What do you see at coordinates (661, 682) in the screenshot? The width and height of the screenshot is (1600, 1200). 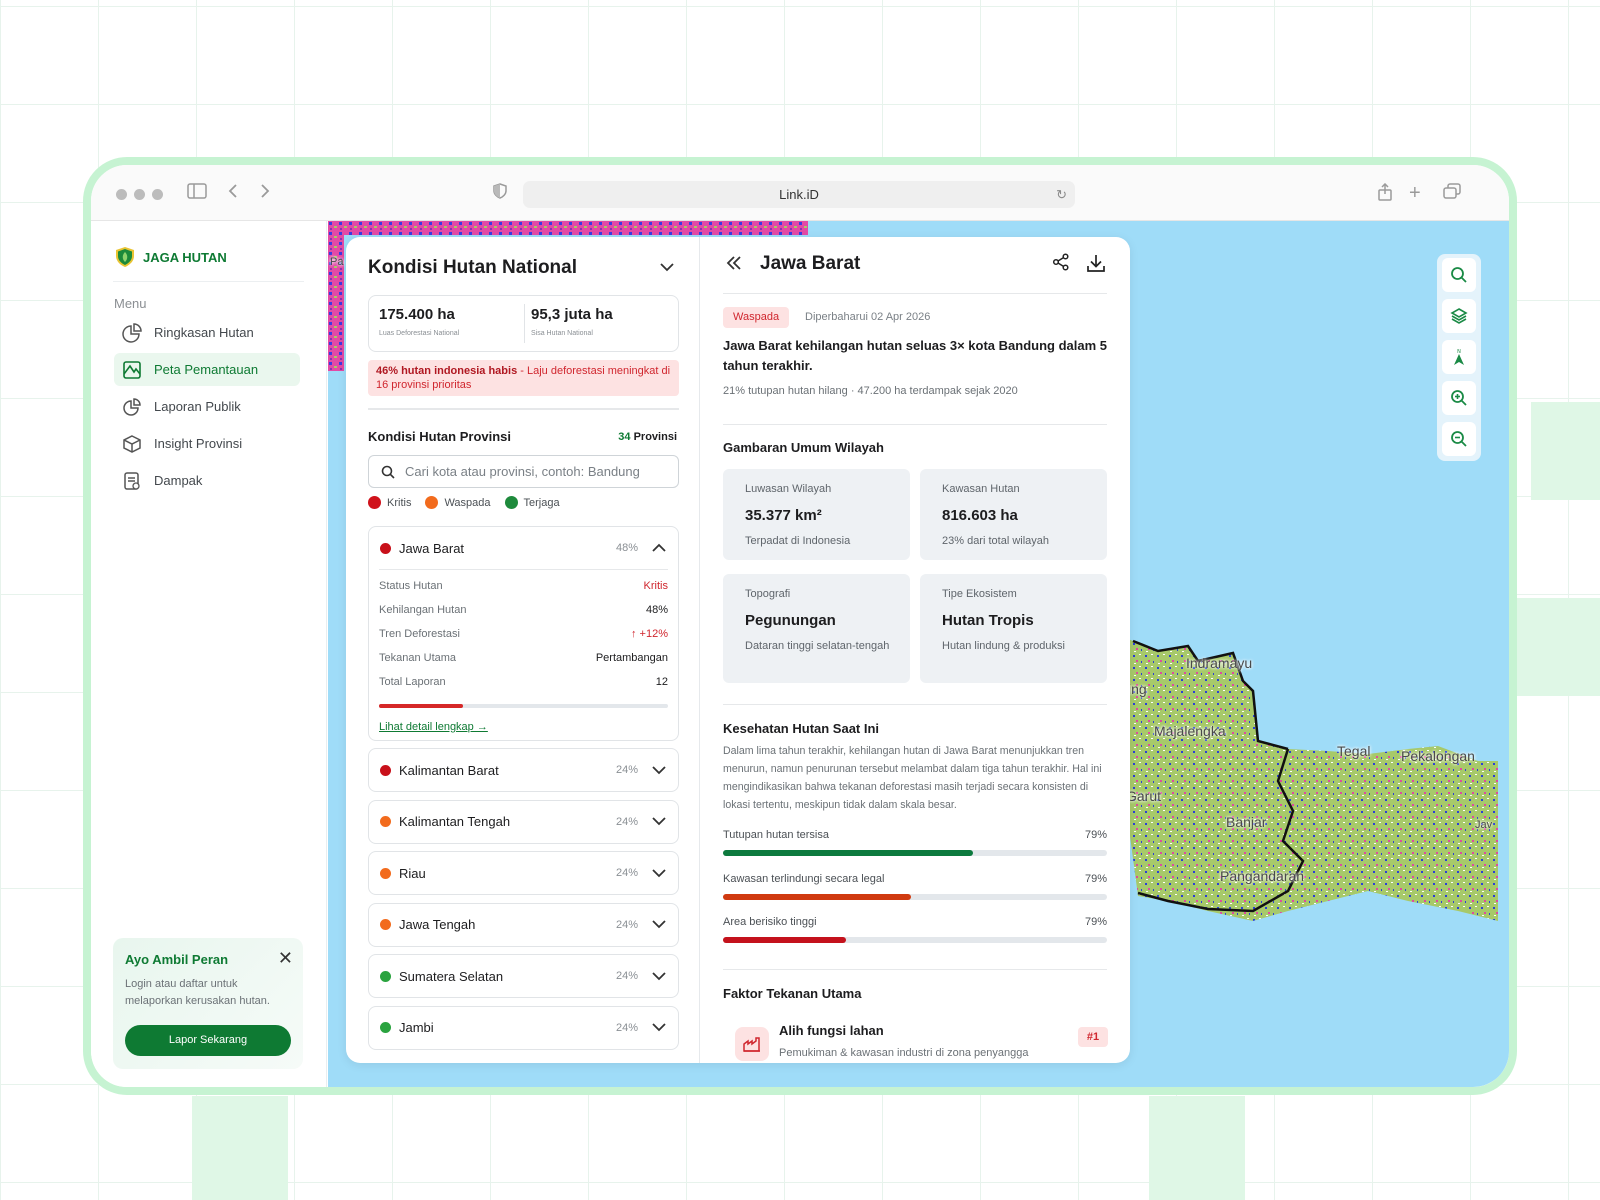 I see `detail-value: 12` at bounding box center [661, 682].